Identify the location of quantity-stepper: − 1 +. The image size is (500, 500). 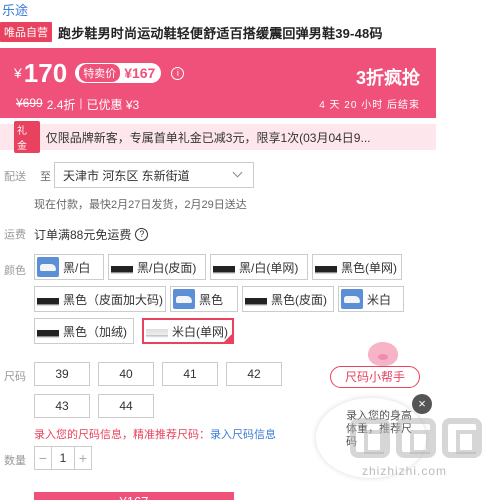
(63, 458).